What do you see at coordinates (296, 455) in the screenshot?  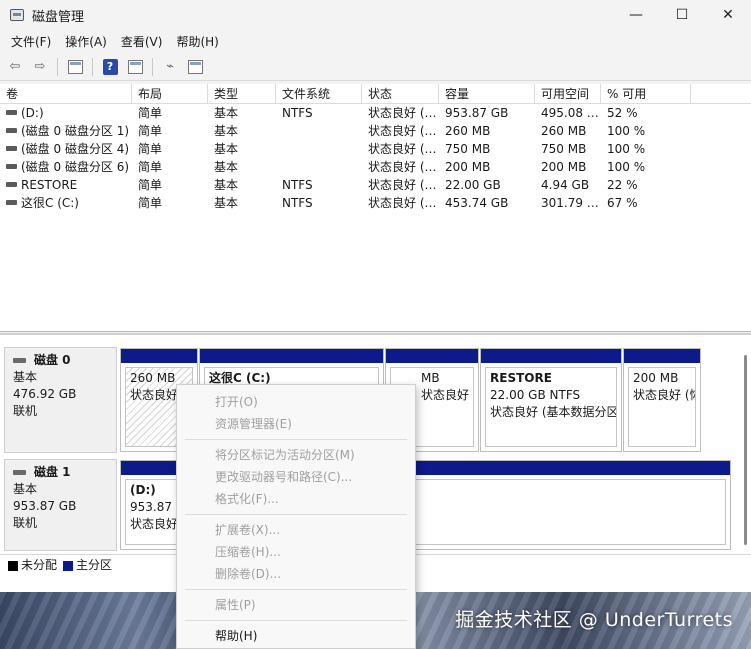 I see `context-menu-item: 将分区标记为活动分区(M)` at bounding box center [296, 455].